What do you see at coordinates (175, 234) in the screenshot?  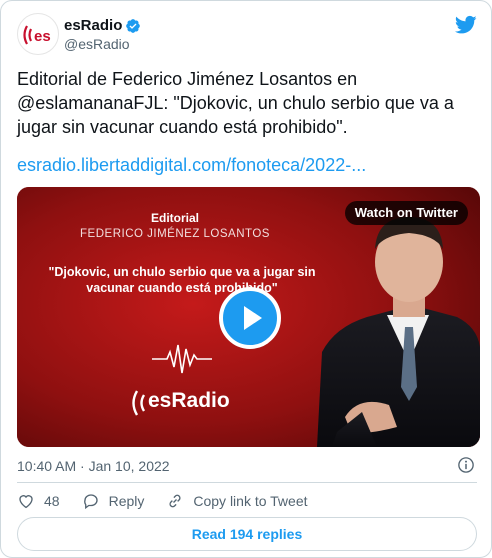 I see `media-author: FEDERICO JIMÉNEZ LOSANTOS` at bounding box center [175, 234].